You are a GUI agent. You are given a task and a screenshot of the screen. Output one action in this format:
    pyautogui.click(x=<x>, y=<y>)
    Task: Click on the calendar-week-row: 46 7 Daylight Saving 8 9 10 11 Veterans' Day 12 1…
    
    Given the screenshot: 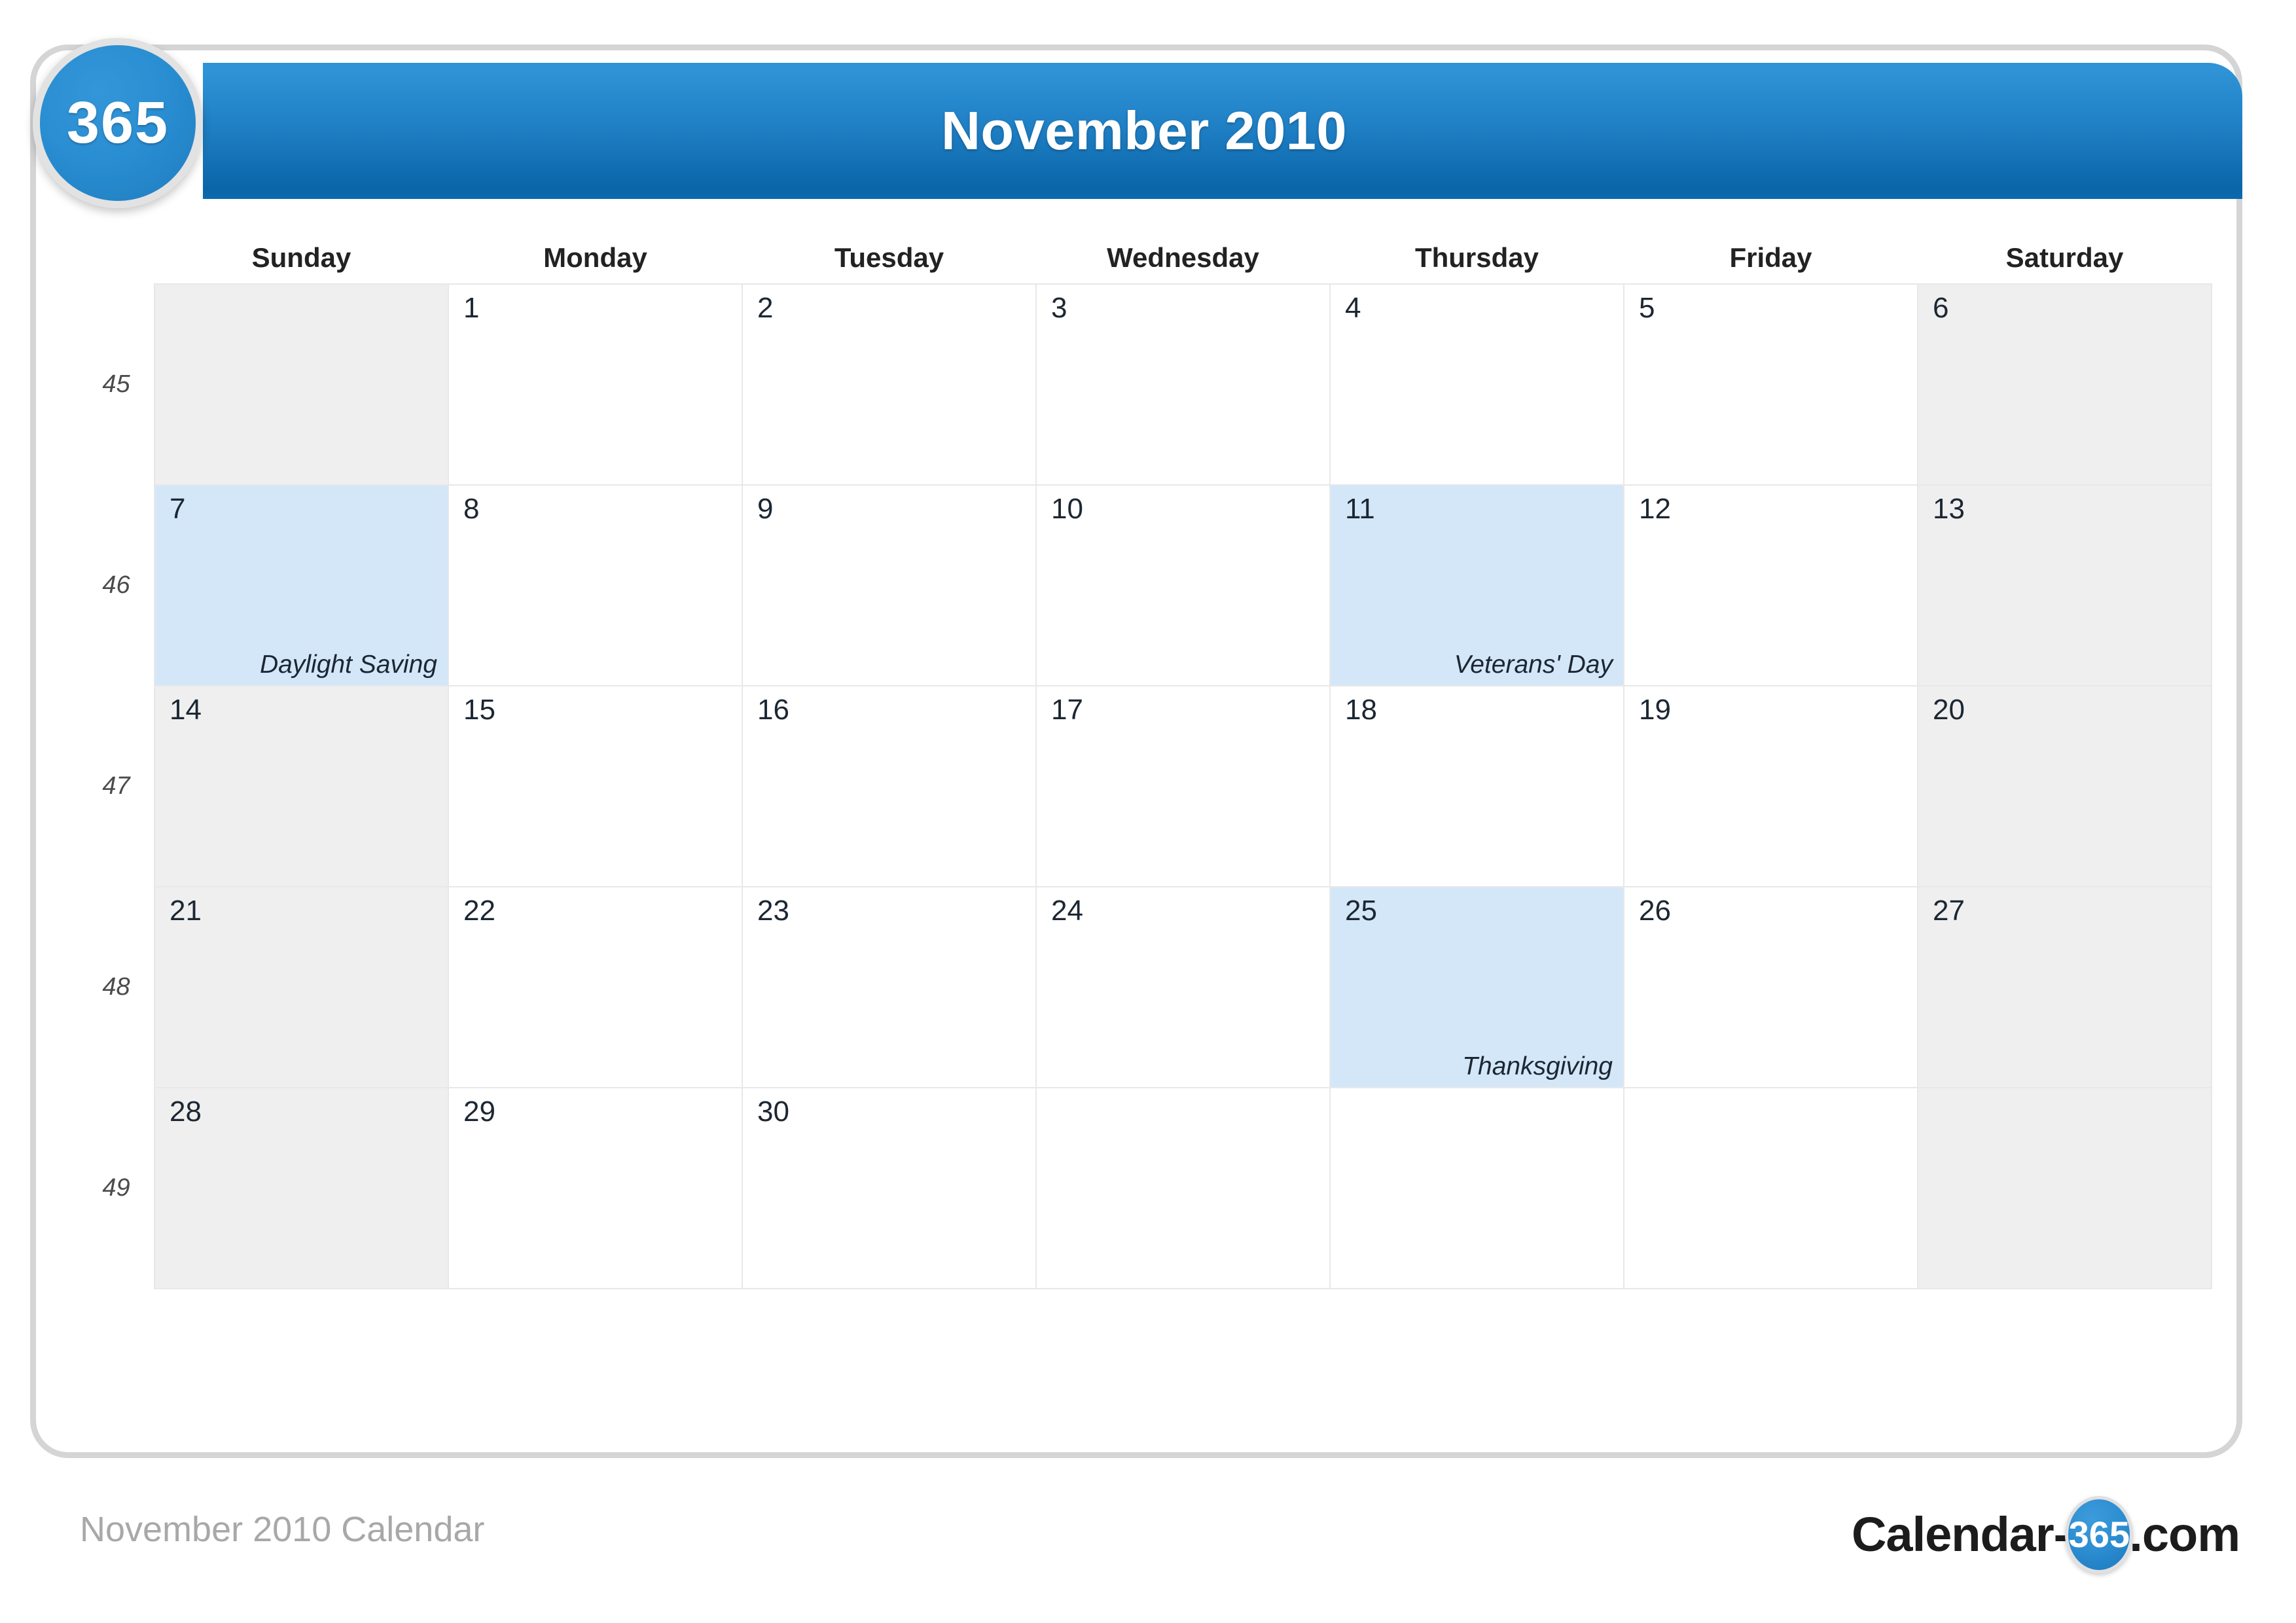 What is the action you would take?
    pyautogui.click(x=1145, y=585)
    